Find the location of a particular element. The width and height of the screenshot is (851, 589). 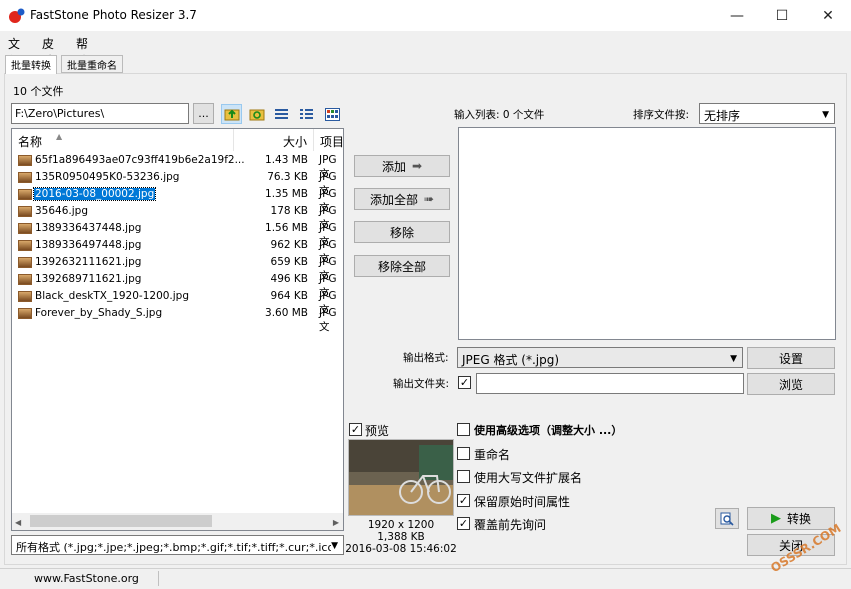

refresh-folder-icon is located at coordinates (256, 114).